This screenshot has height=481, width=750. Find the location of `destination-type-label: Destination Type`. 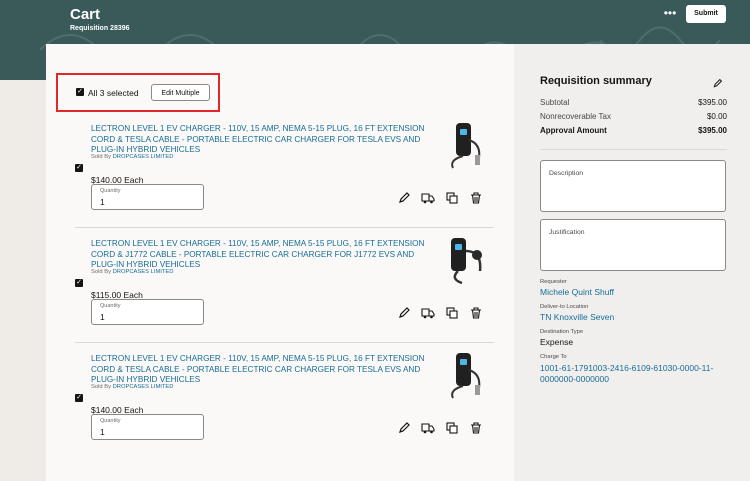

destination-type-label: Destination Type is located at coordinates (562, 332).